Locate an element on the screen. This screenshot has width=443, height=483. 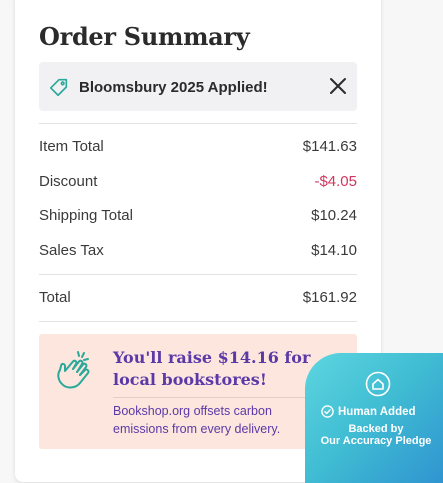
tag-icon is located at coordinates (58, 87).